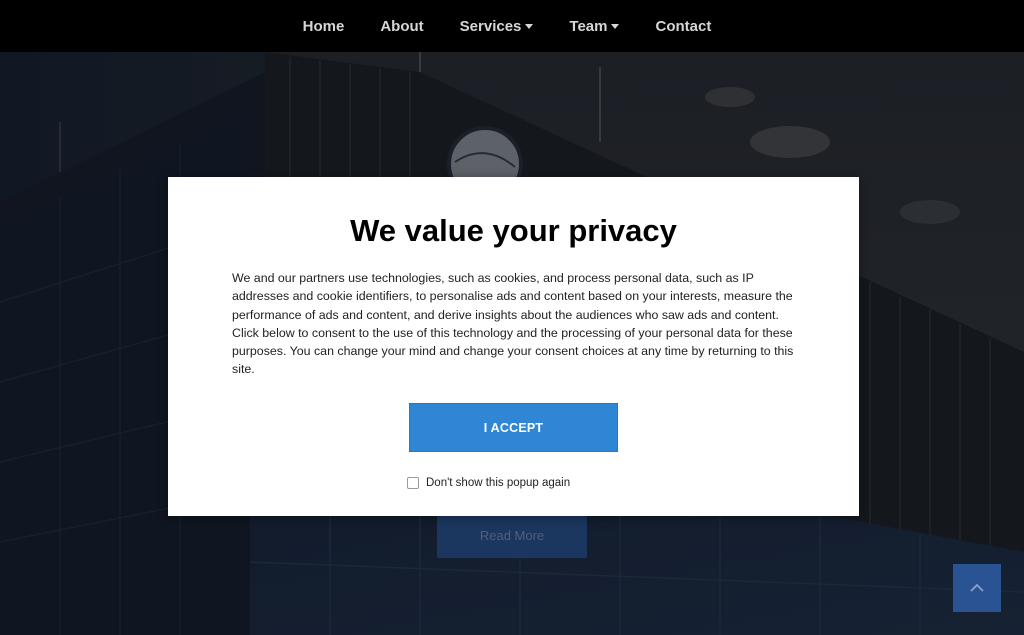 Image resolution: width=1024 pixels, height=635 pixels. I want to click on nav-item-contact: Contact, so click(683, 26).